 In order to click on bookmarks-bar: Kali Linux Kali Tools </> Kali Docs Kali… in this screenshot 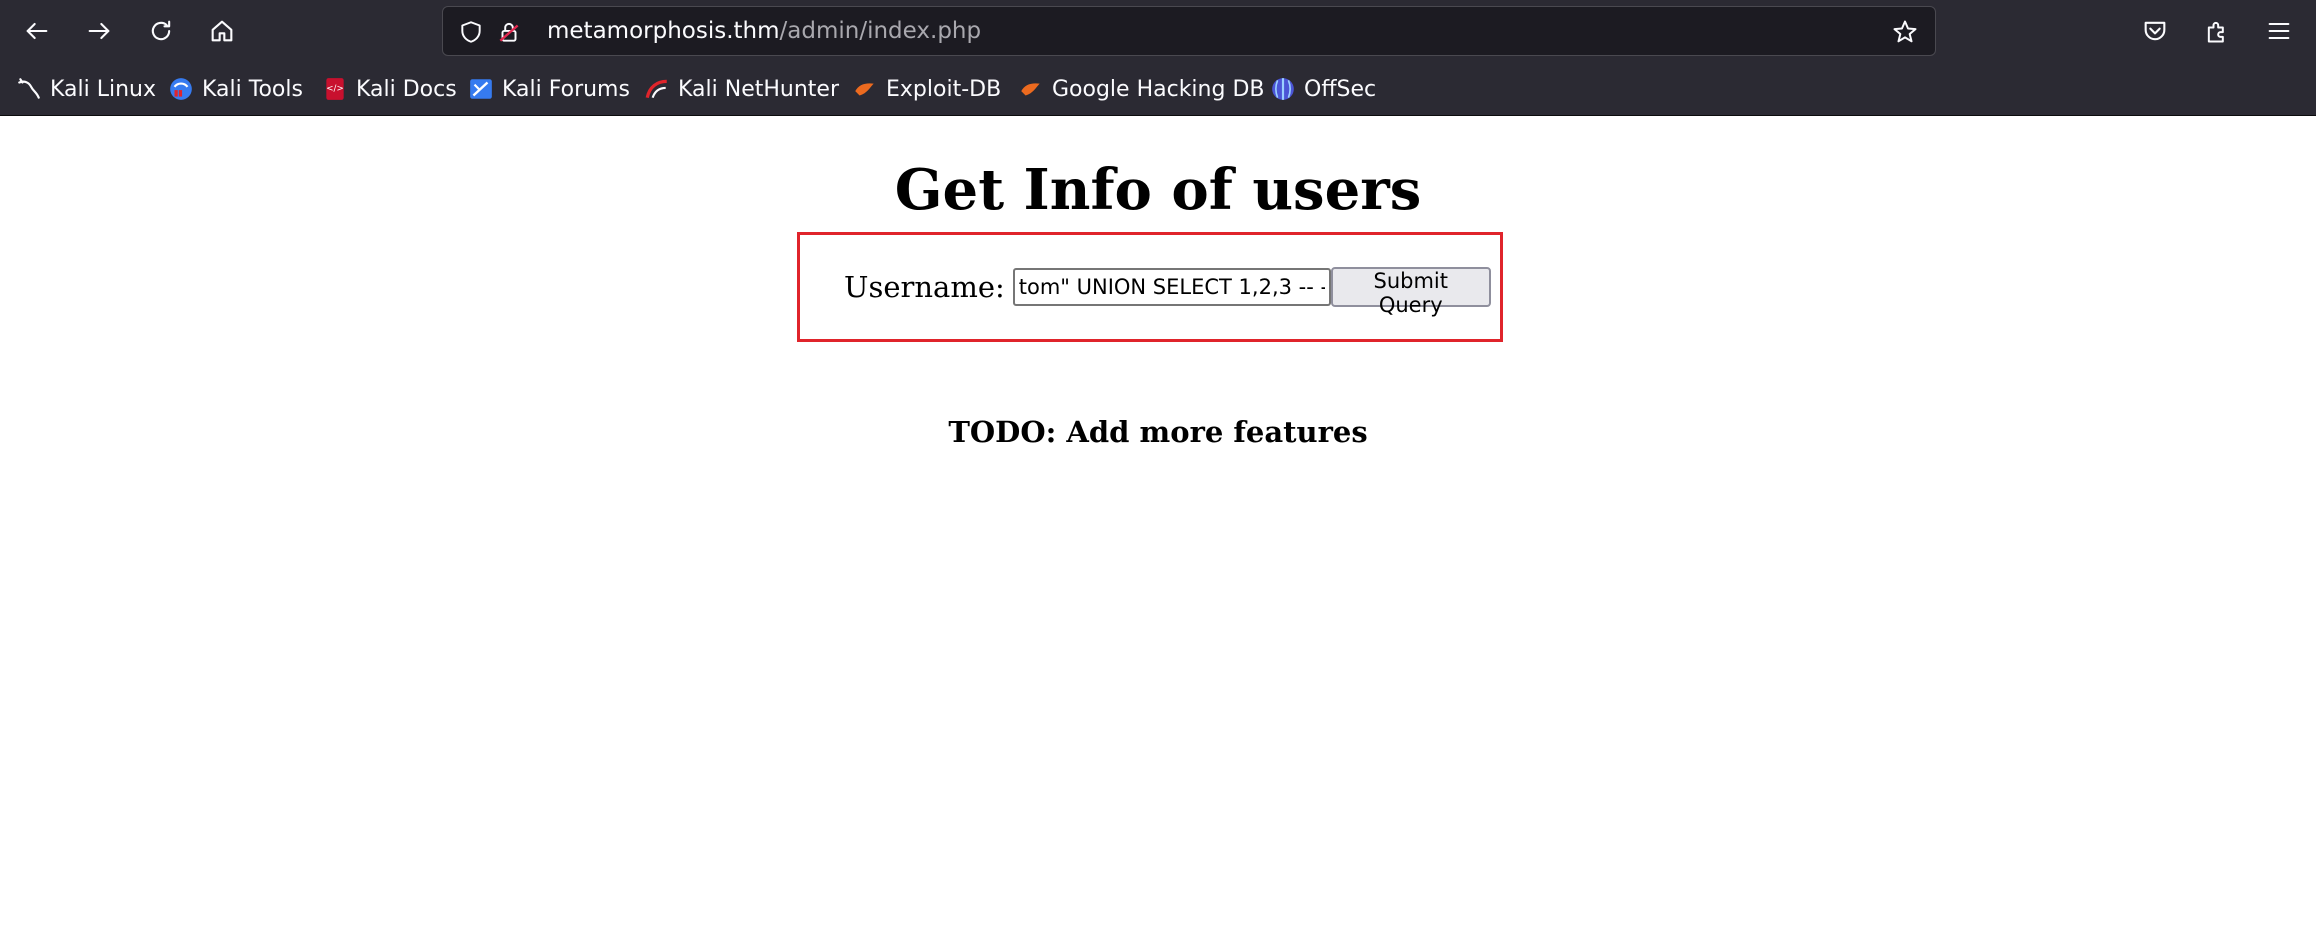, I will do `click(1158, 89)`.